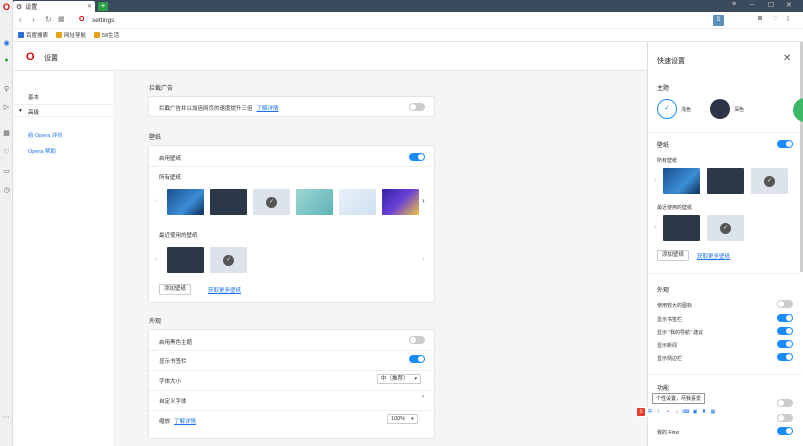  Describe the element at coordinates (45, 135) in the screenshot. I see `rate-opera-link: 给 Opera 评价` at that location.